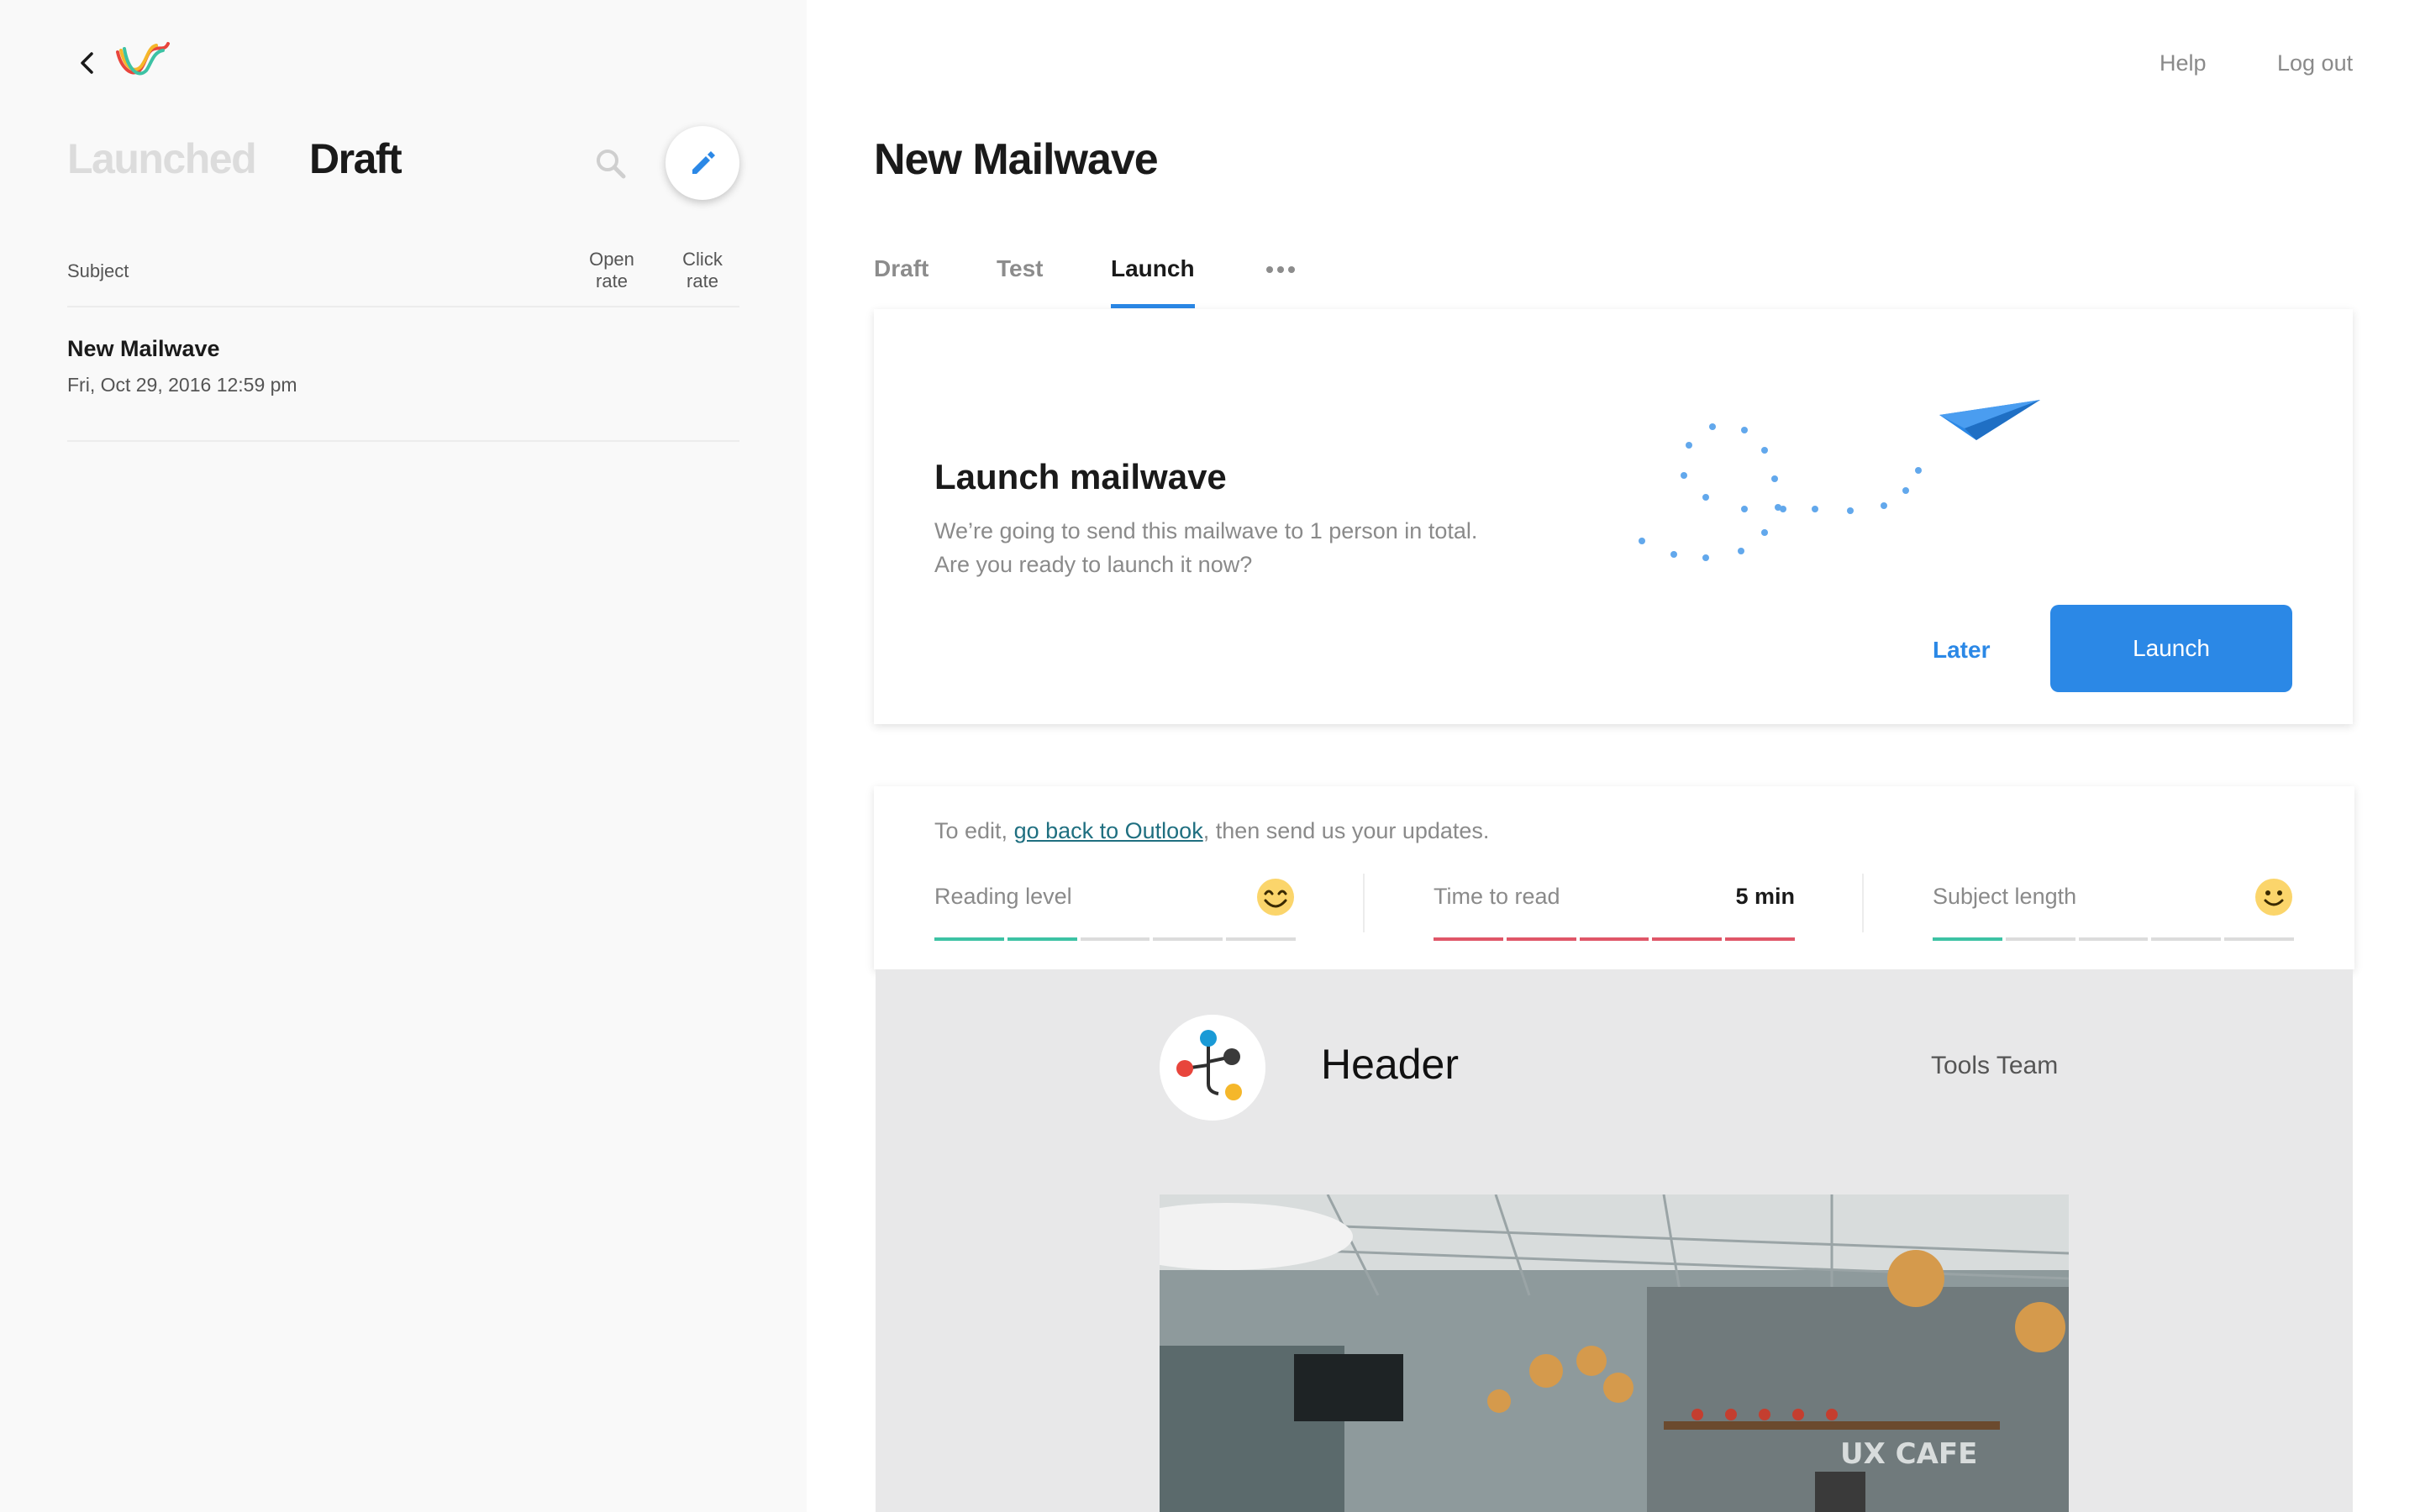 This screenshot has height=1512, width=2420. Describe the element at coordinates (1017, 159) in the screenshot. I see `page-title: New Mailwave` at that location.